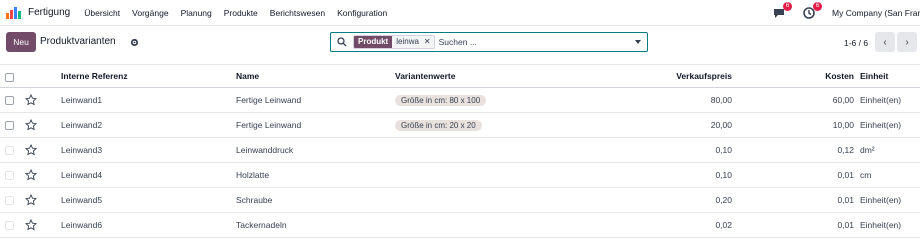 The height and width of the screenshot is (245, 920). What do you see at coordinates (874, 76) in the screenshot?
I see `column-header-unit: Einheit` at bounding box center [874, 76].